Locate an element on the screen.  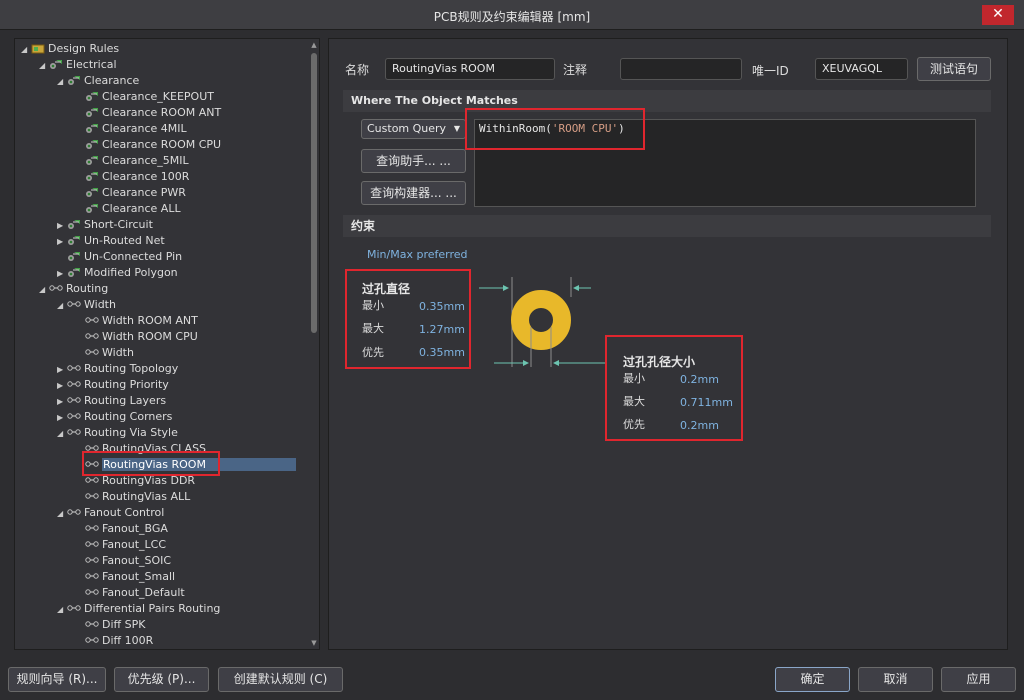
via-diameter-min-value: 0.35mm is located at coordinates (442, 306).